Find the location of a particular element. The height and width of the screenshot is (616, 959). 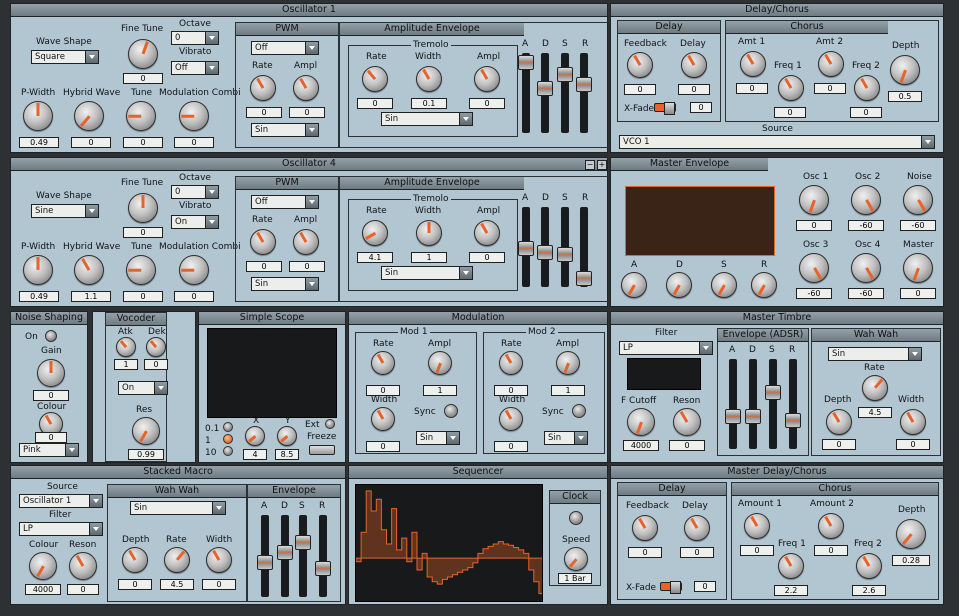

osc4-level-knob is located at coordinates (866, 268).